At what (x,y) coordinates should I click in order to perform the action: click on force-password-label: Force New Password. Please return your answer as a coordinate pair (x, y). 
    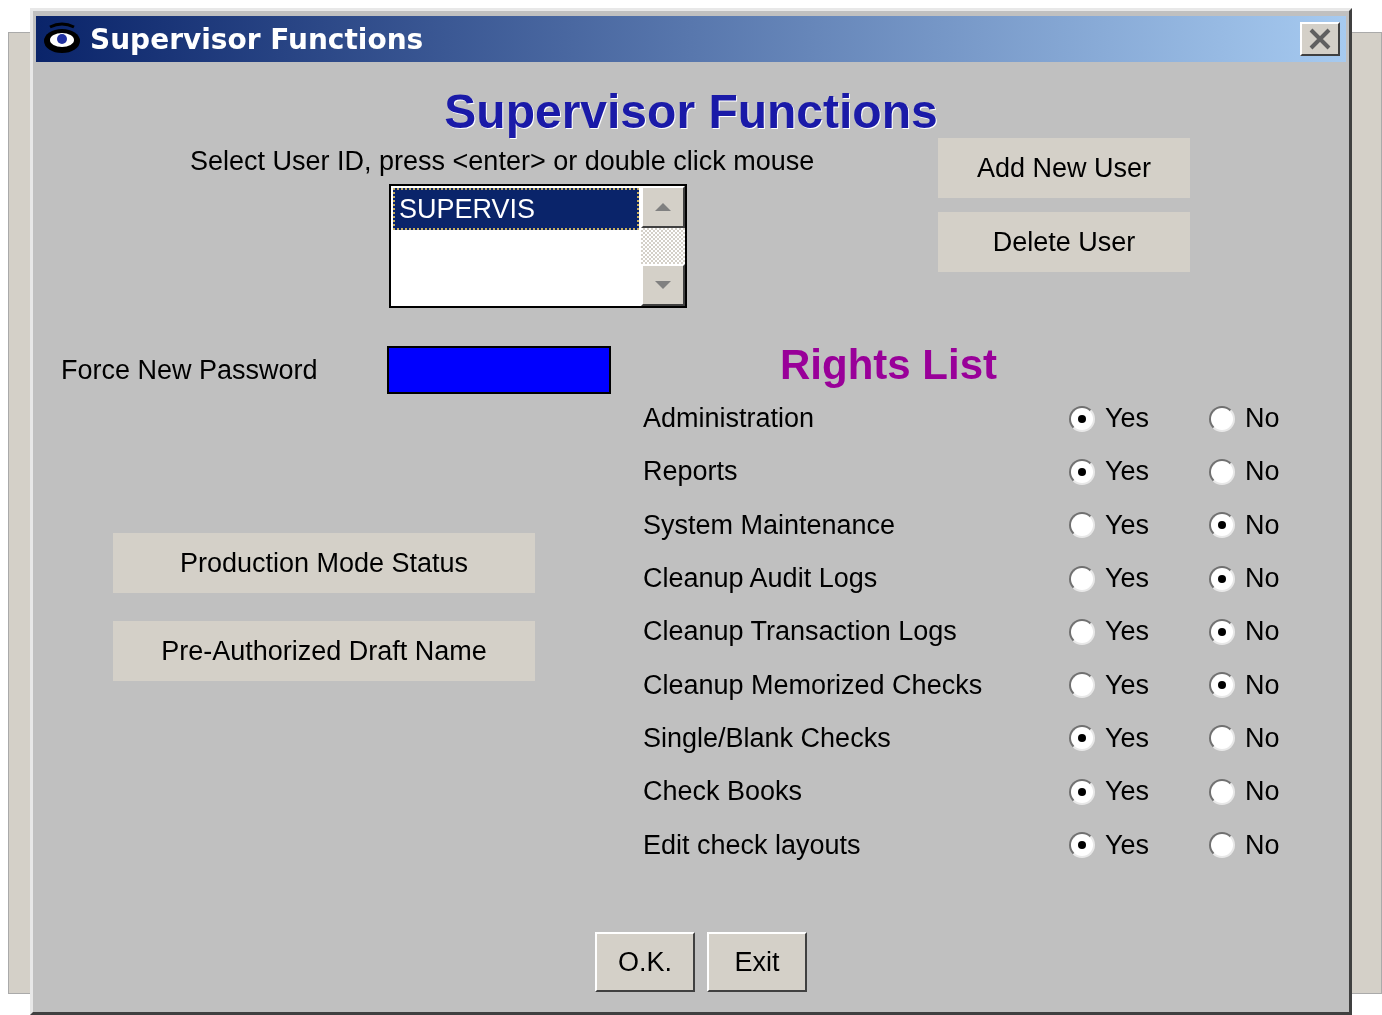
    Looking at the image, I should click on (190, 370).